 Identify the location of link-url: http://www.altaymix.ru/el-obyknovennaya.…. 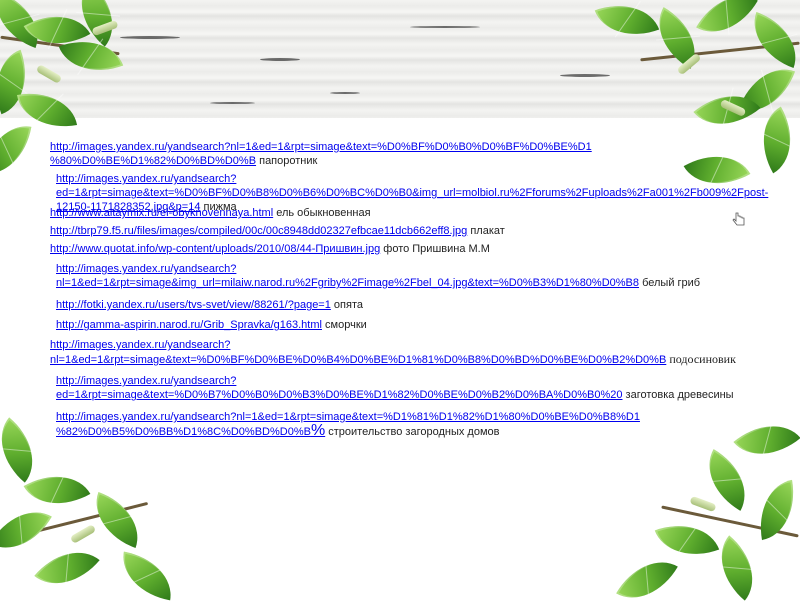
(161, 213).